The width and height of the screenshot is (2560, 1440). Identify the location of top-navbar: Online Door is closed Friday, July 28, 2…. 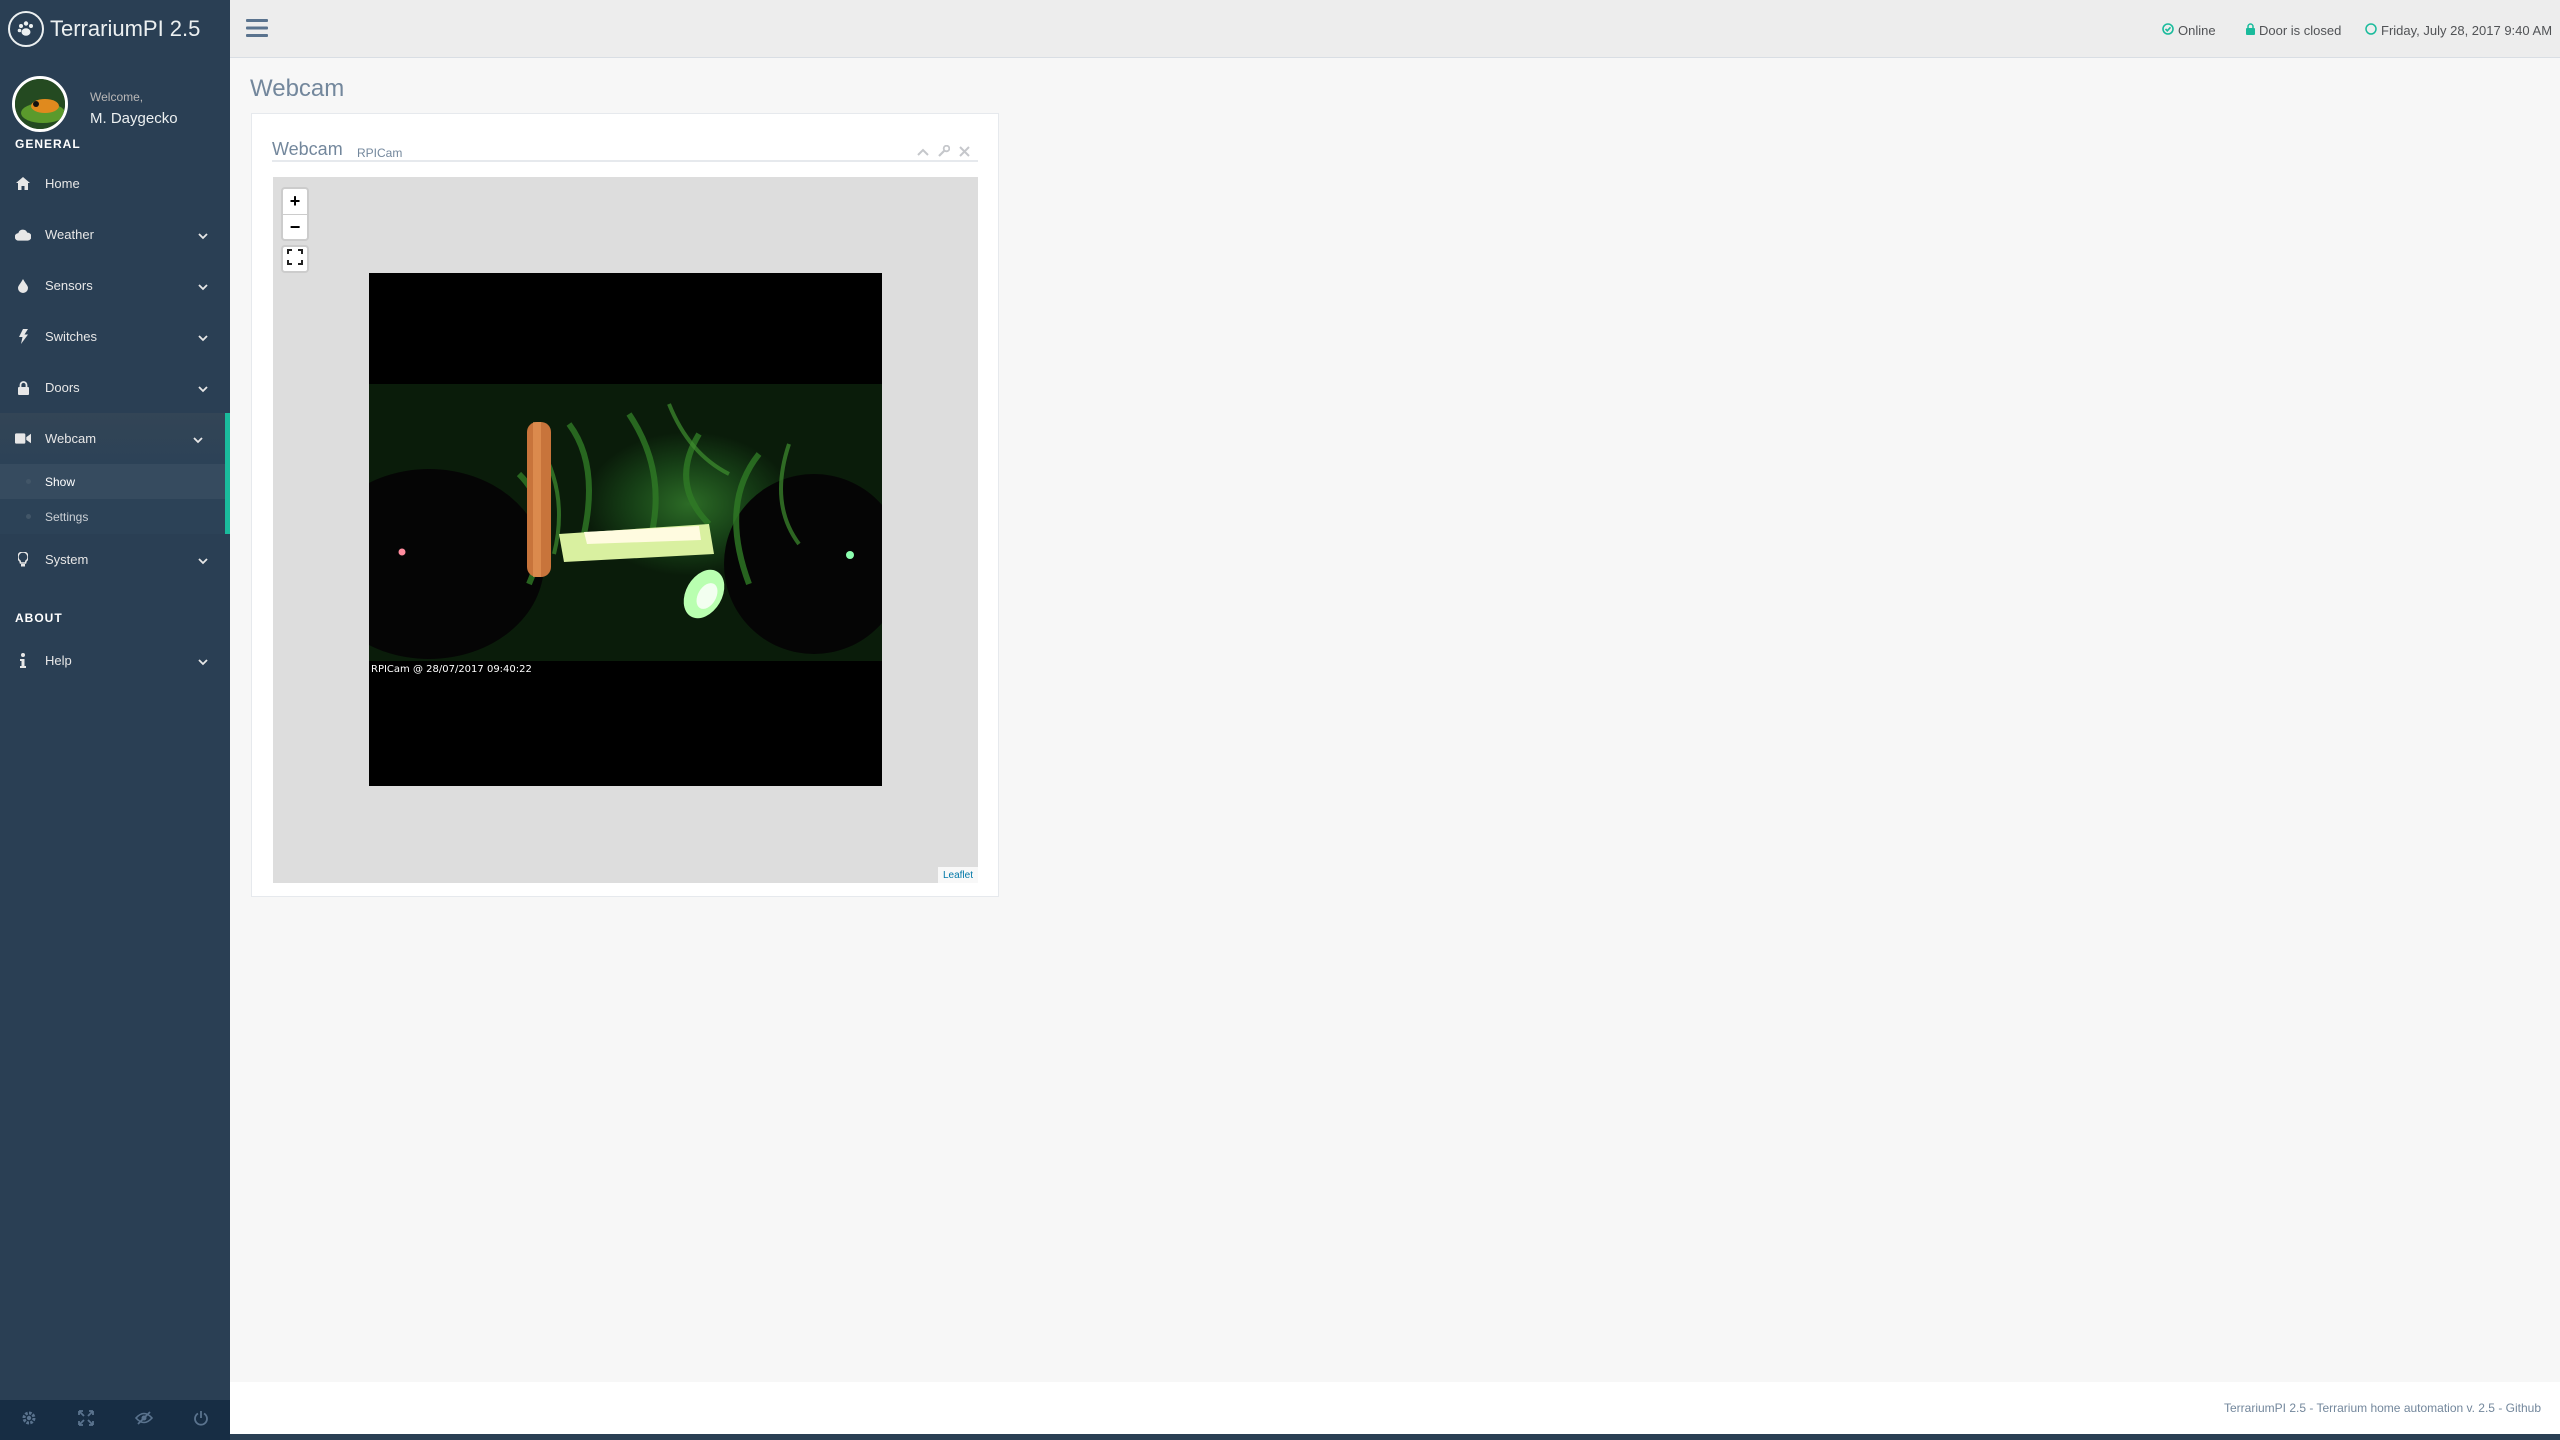
(1395, 29).